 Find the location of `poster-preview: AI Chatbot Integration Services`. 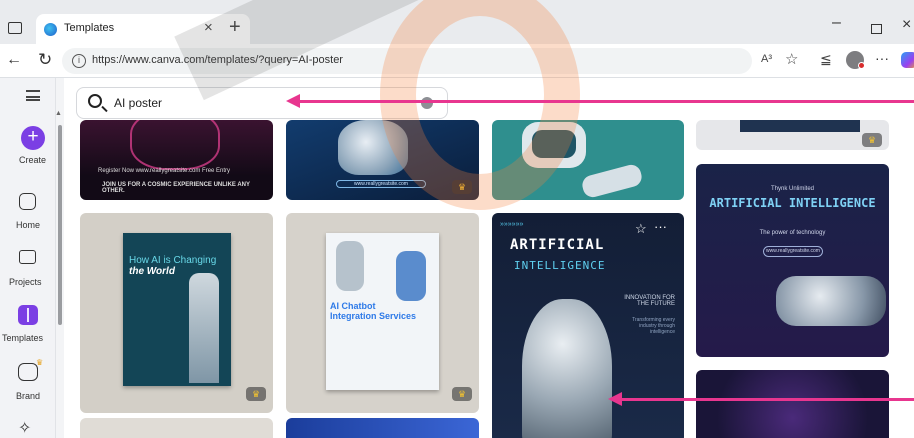

poster-preview: AI Chatbot Integration Services is located at coordinates (382, 311).